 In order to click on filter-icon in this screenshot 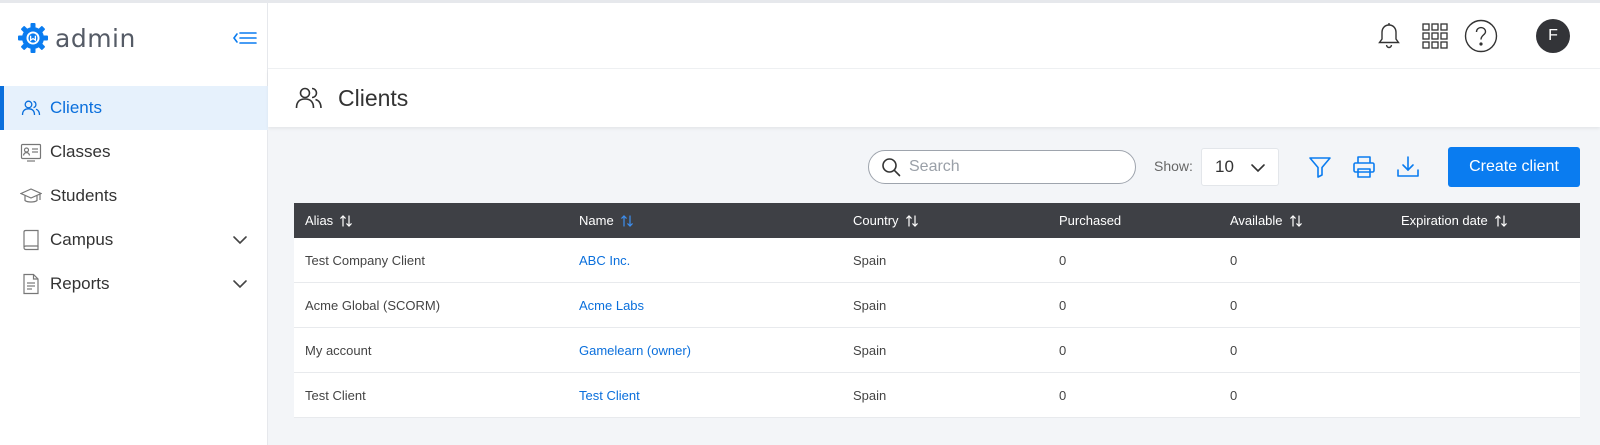, I will do `click(1320, 167)`.